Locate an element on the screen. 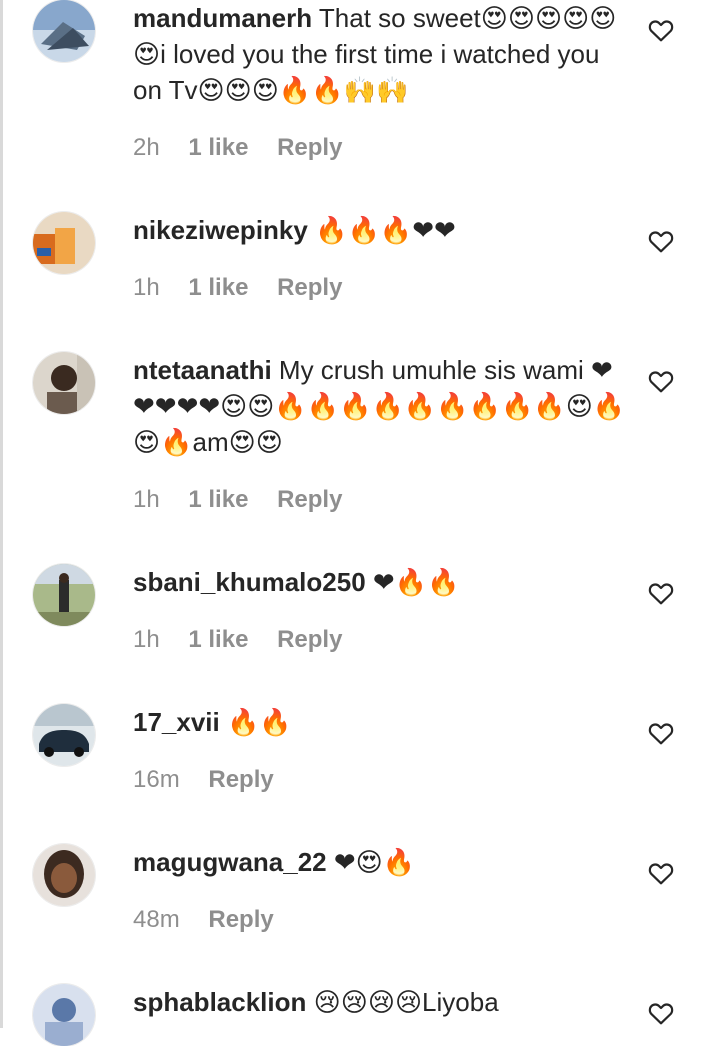 This screenshot has width=720, height=1046. comment-time: 2h is located at coordinates (146, 147).